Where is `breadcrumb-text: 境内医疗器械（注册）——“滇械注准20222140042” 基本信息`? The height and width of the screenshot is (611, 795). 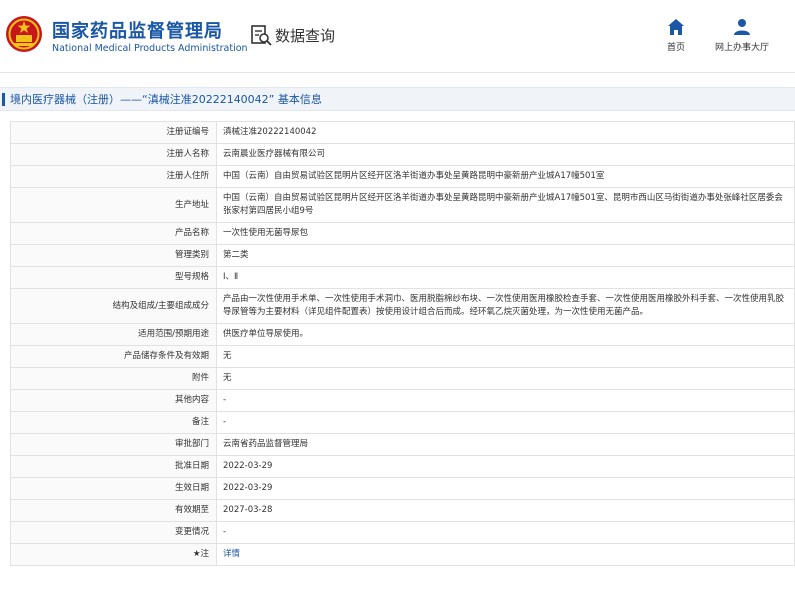 breadcrumb-text: 境内医疗器械（注册）——“滇械注准20222140042” 基本信息 is located at coordinates (166, 99).